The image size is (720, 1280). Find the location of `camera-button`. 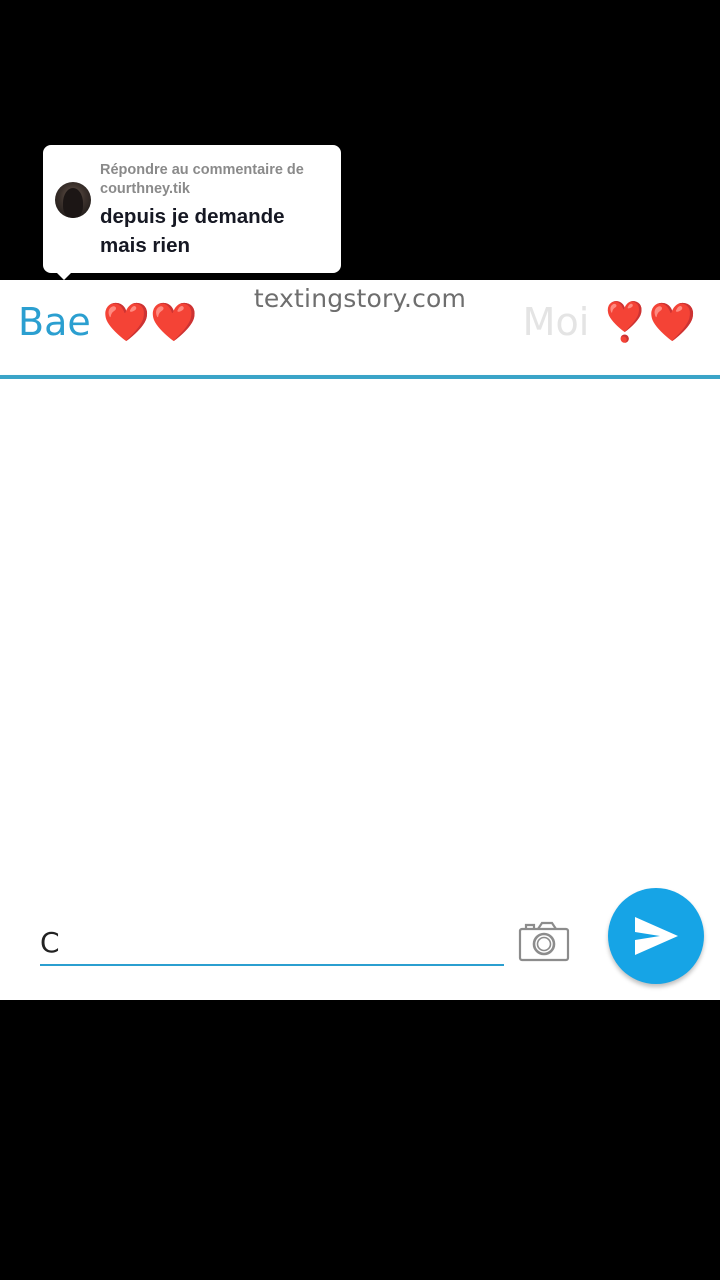

camera-button is located at coordinates (544, 941).